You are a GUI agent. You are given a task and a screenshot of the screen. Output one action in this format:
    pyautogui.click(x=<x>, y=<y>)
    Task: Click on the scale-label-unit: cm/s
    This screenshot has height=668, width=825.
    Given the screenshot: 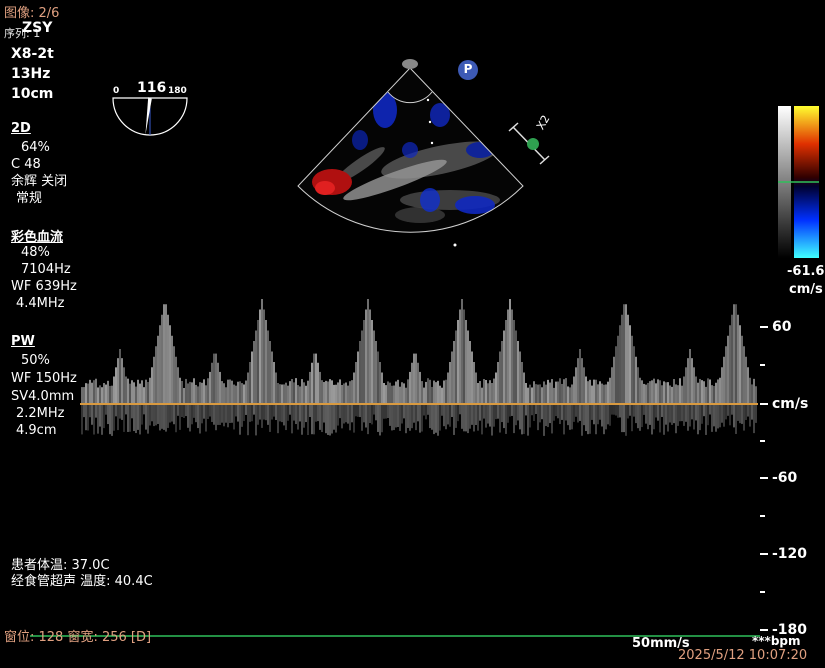 What is the action you would take?
    pyautogui.click(x=790, y=404)
    